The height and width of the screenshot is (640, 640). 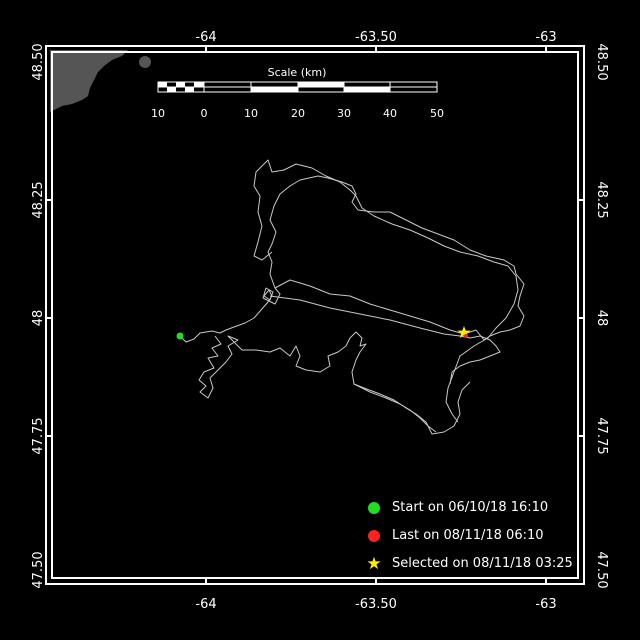 I want to click on last-marker, so click(x=466, y=336).